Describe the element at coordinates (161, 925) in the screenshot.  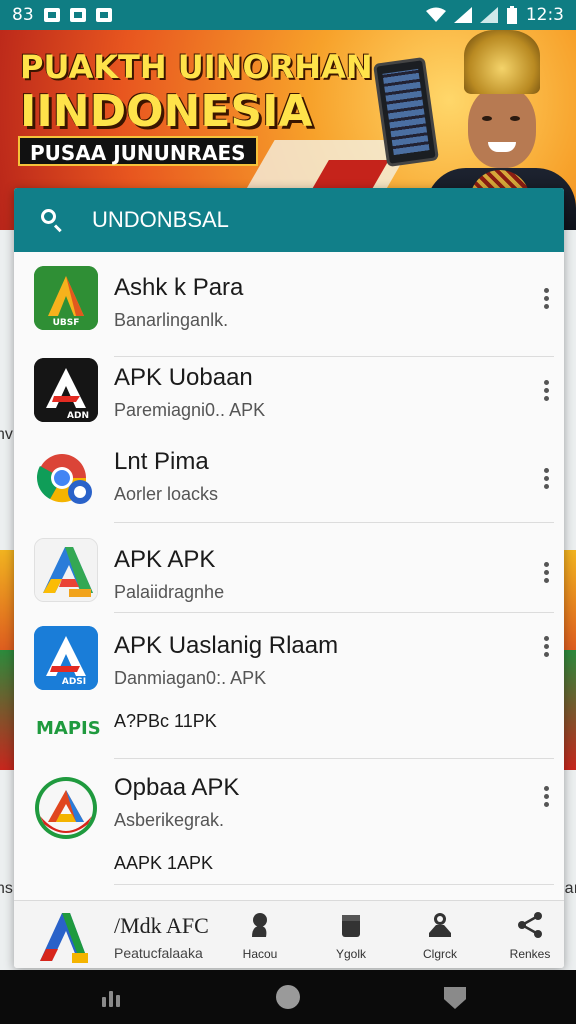
I see `bottom-nav-primary-title: /Mdk AFC` at that location.